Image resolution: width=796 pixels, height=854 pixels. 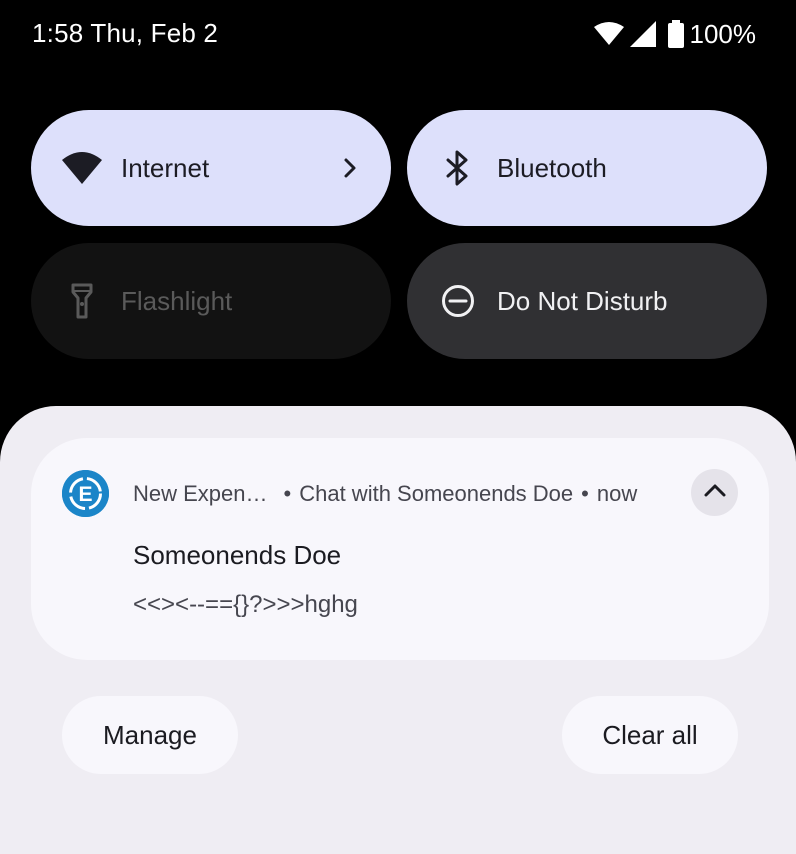 I want to click on chevron-up-icon, so click(x=715, y=492).